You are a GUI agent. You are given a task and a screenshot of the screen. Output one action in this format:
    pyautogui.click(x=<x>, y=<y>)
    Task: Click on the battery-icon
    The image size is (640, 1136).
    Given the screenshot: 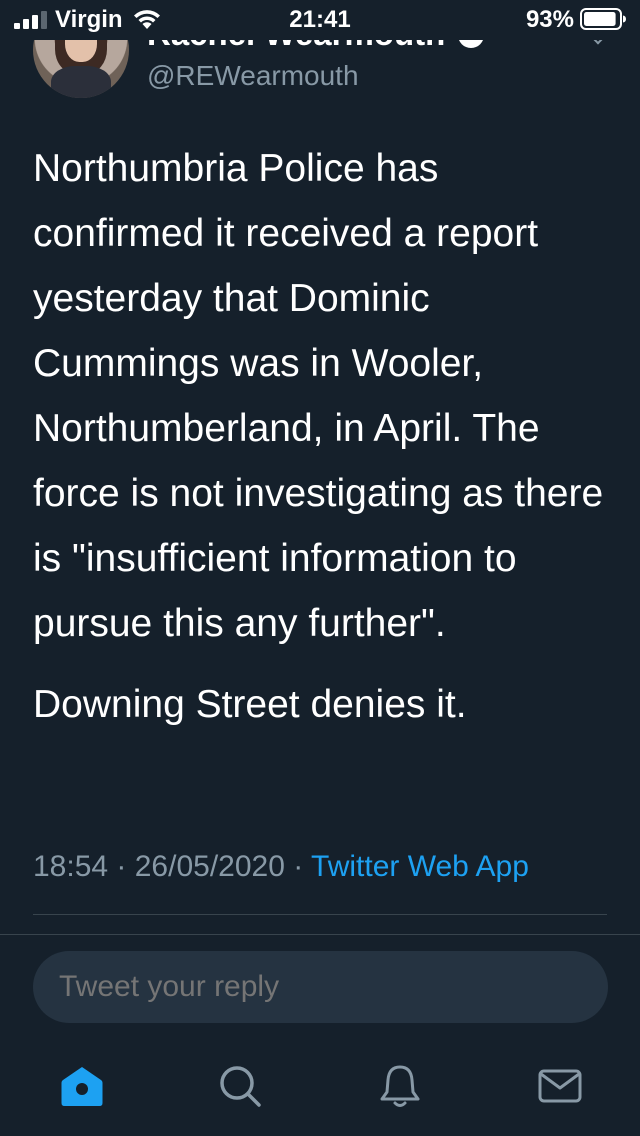 What is the action you would take?
    pyautogui.click(x=603, y=19)
    